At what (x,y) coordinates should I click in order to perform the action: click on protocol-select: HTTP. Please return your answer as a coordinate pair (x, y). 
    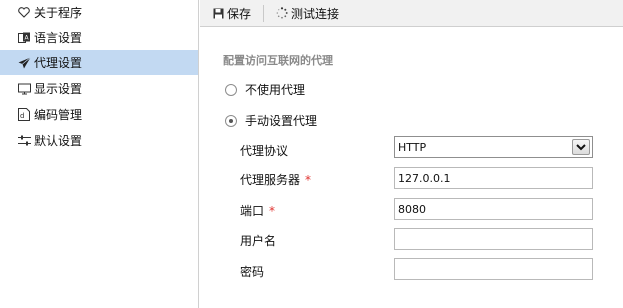
    Looking at the image, I should click on (493, 147).